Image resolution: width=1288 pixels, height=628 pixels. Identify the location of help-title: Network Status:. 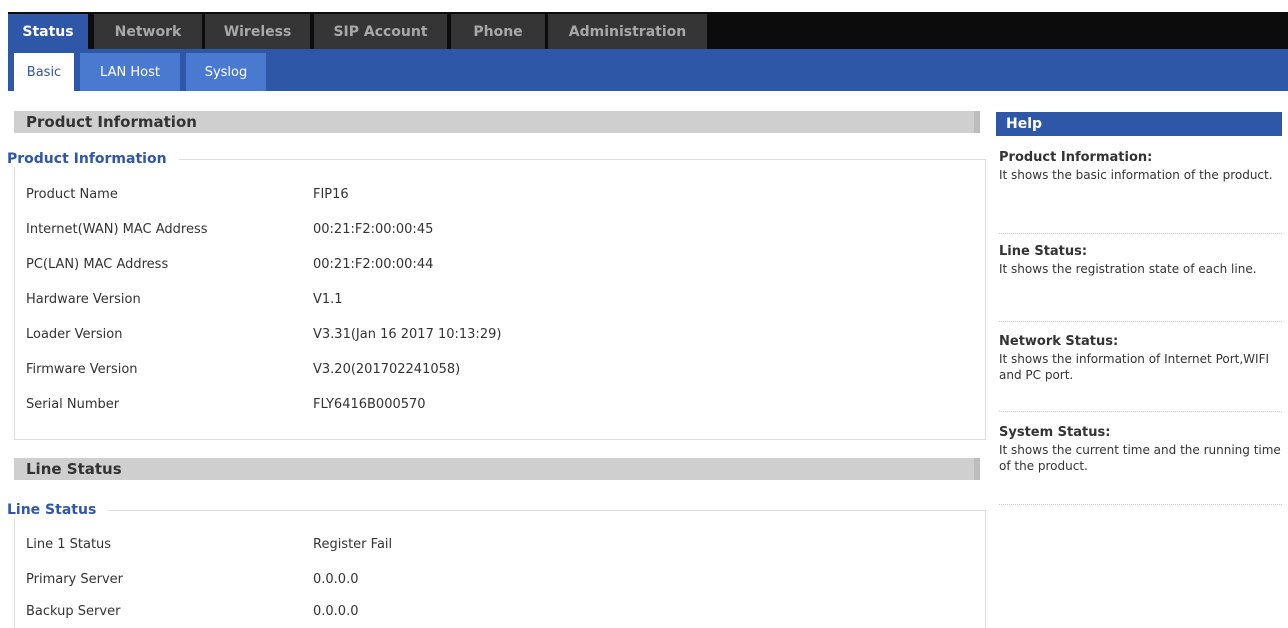
(1059, 341).